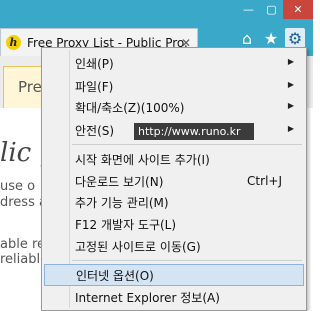 The width and height of the screenshot is (320, 311). I want to click on menu-item-zoom: 확대/축소(Z)(100%) ▶, so click(174, 107).